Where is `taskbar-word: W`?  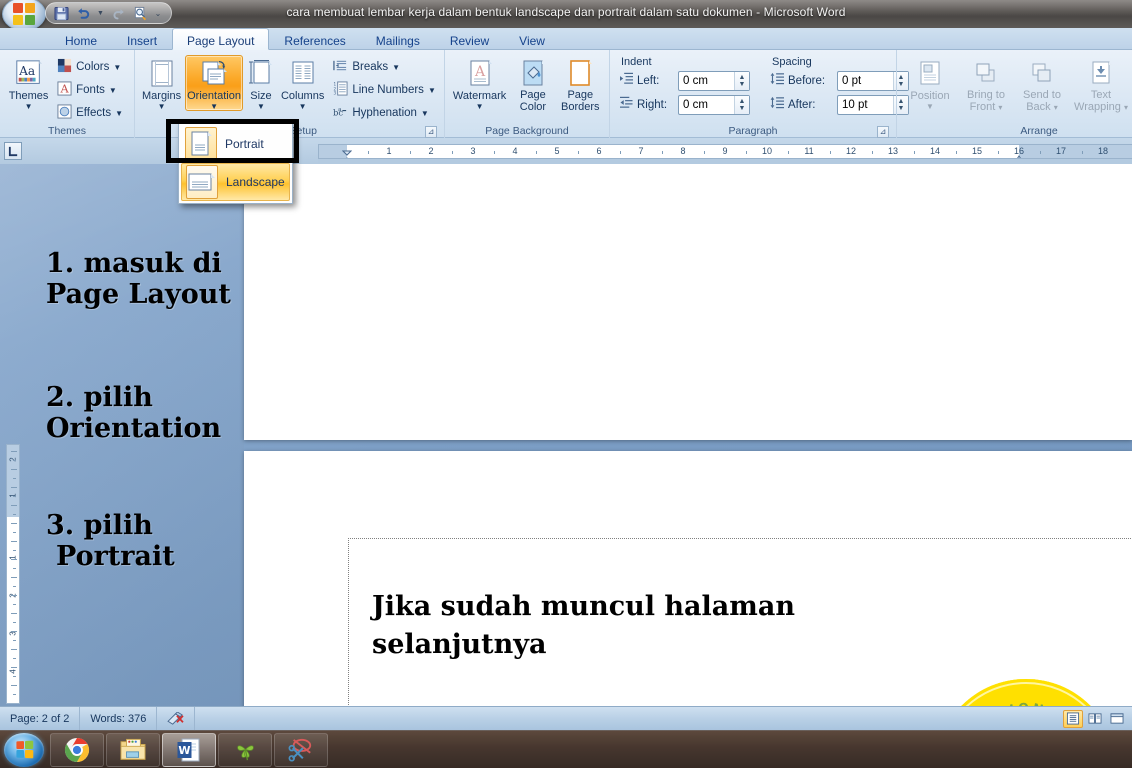 taskbar-word: W is located at coordinates (189, 749).